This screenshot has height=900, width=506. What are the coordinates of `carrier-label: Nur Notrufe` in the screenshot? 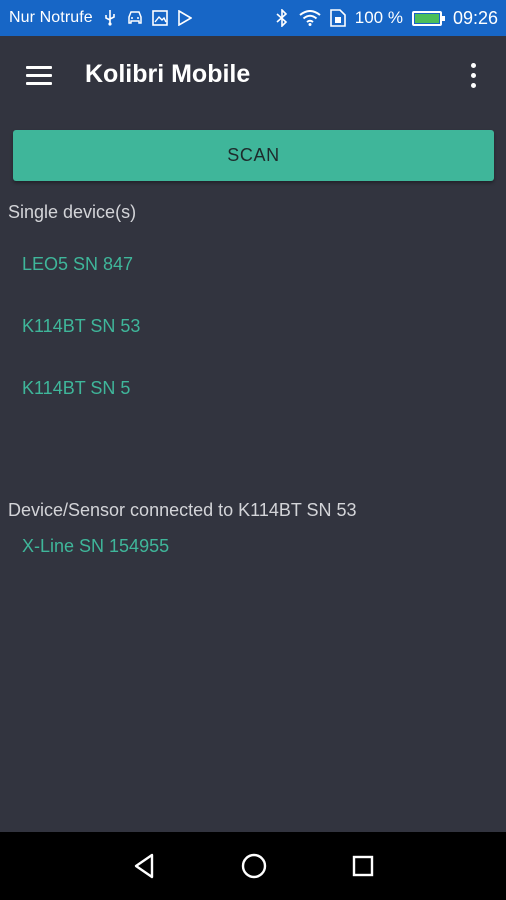 It's located at (51, 17).